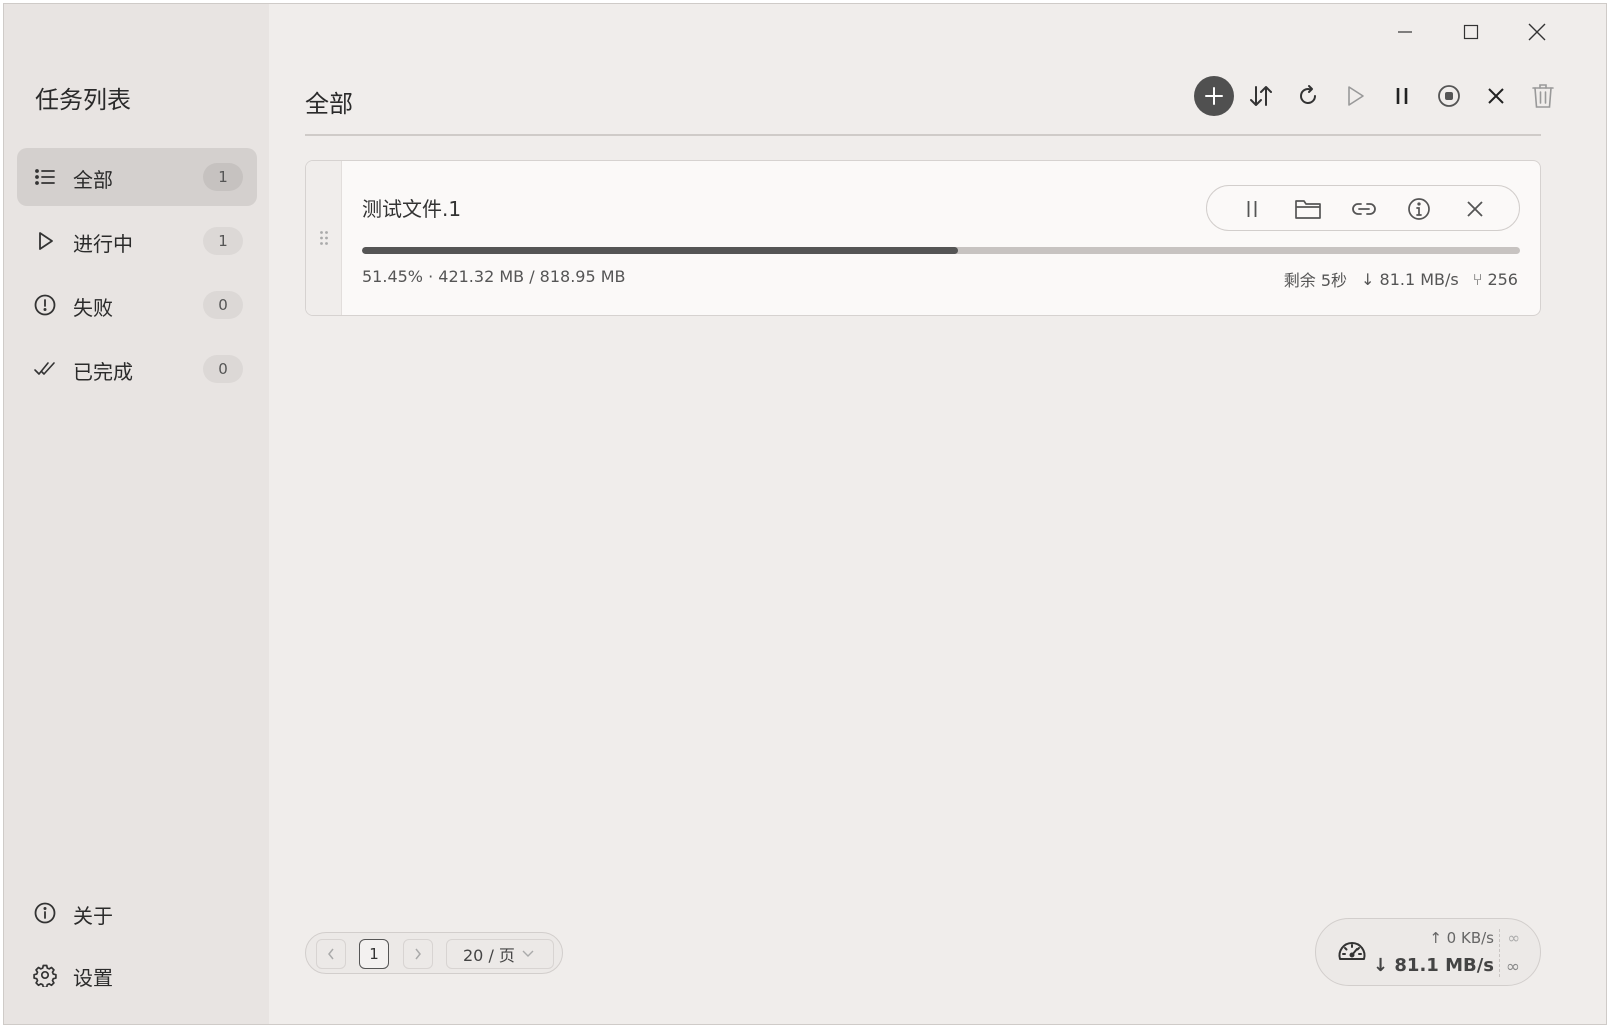 Image resolution: width=1610 pixels, height=1028 pixels. I want to click on task-copy-link-button, so click(1364, 209).